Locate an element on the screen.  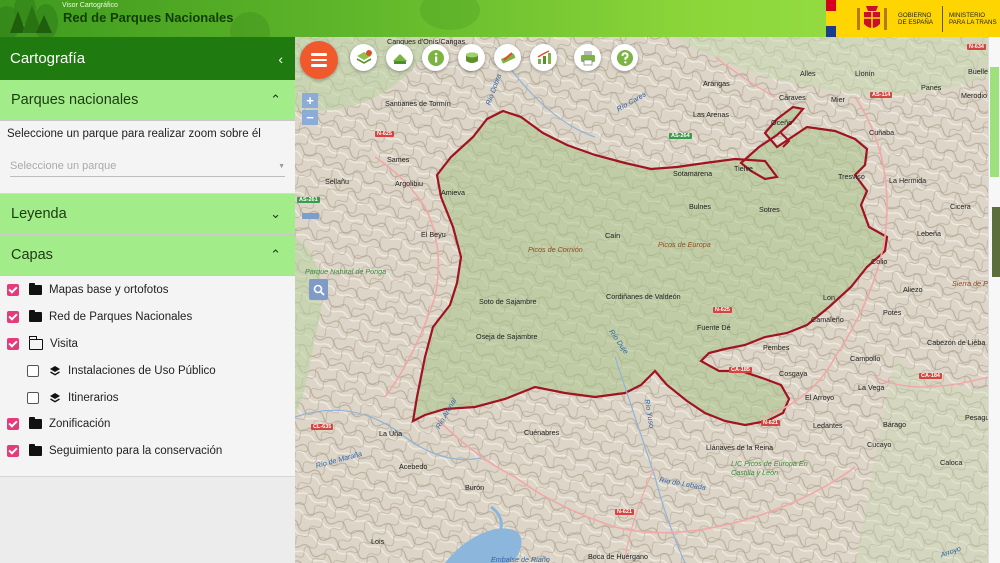
place-label: Campollo is located at coordinates (865, 358).